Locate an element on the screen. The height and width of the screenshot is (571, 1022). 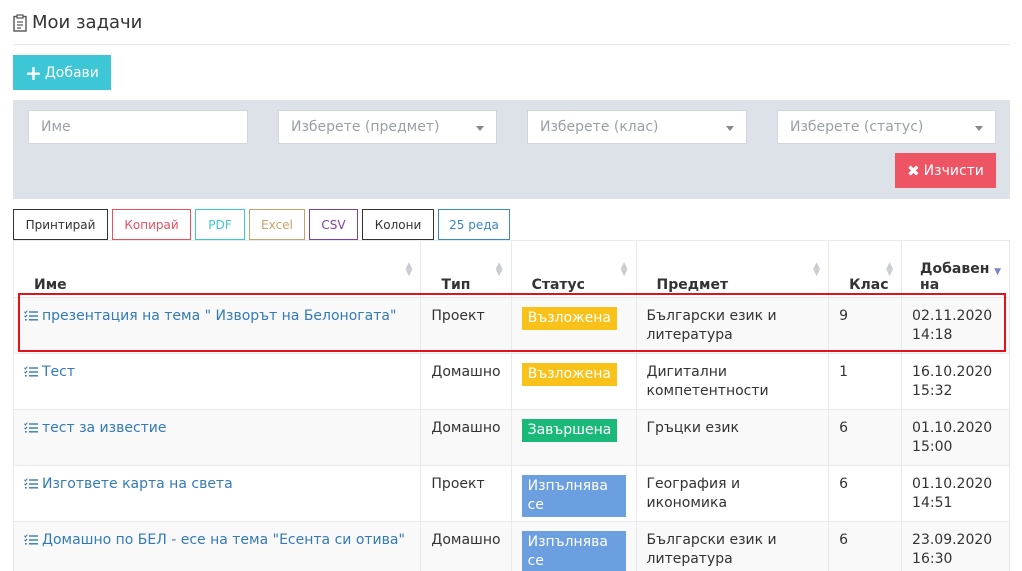
task-subject: Дигитални компетентности is located at coordinates (732, 381).